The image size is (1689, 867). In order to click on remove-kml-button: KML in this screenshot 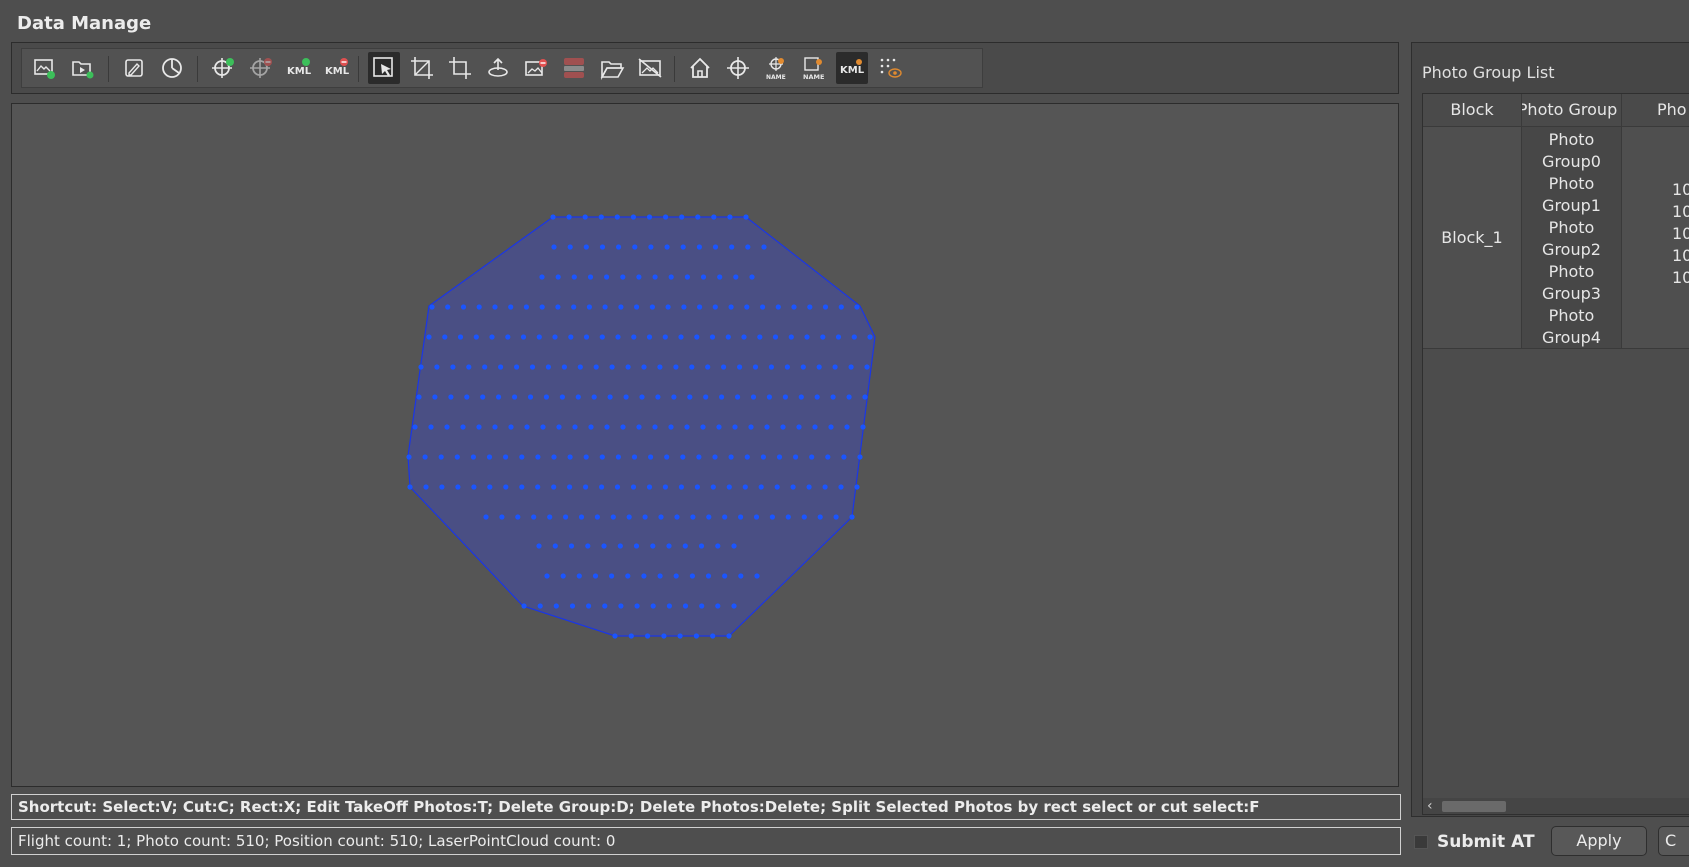, I will do `click(337, 68)`.